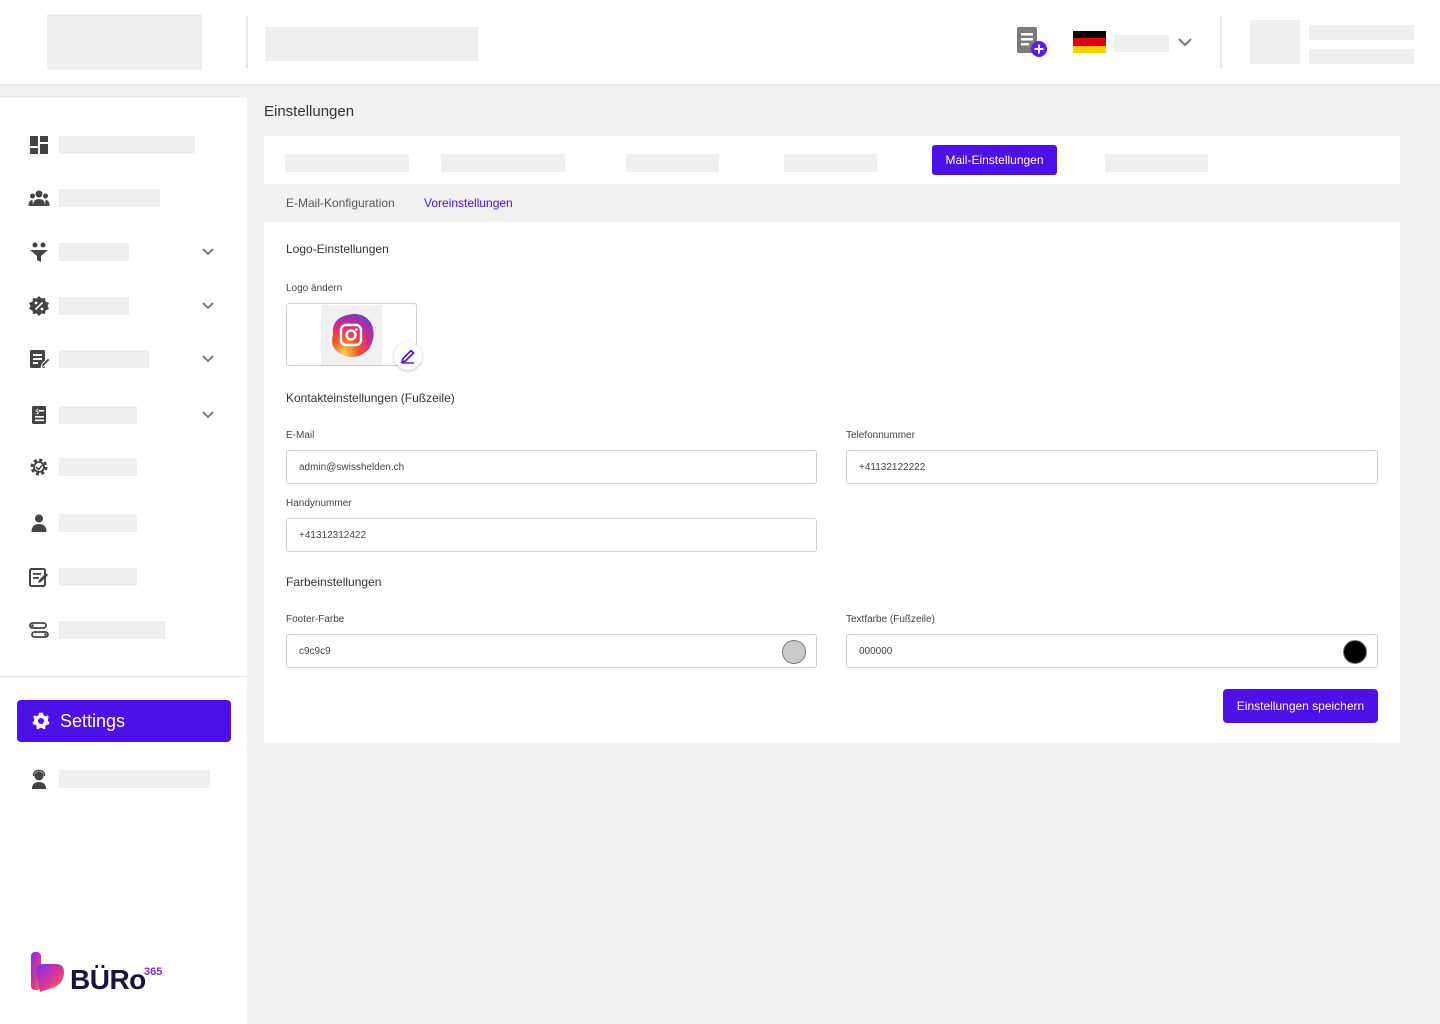  Describe the element at coordinates (300, 435) in the screenshot. I see `email-label: E-Mail` at that location.